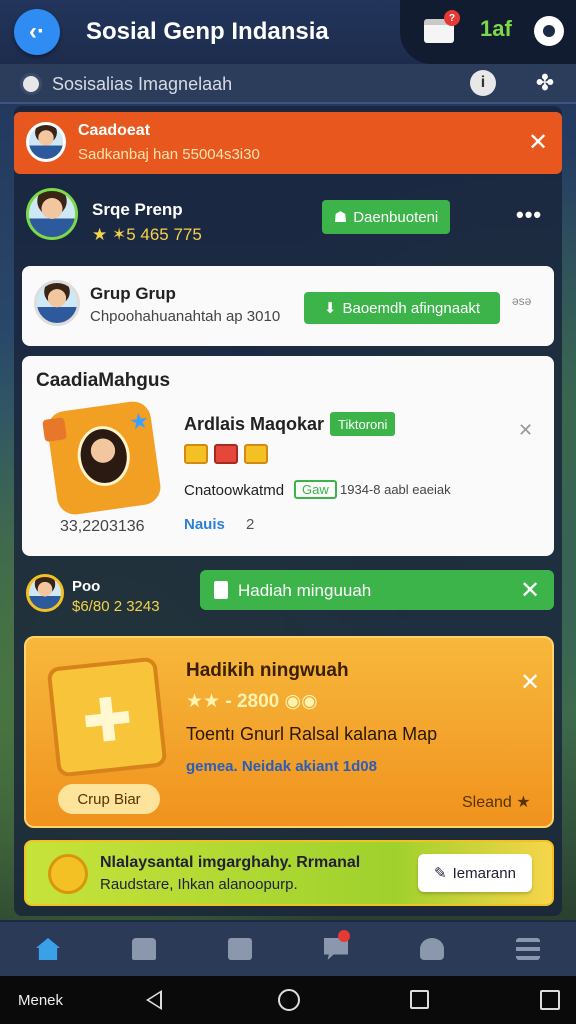  I want to click on back-button: ‹·, so click(37, 32).